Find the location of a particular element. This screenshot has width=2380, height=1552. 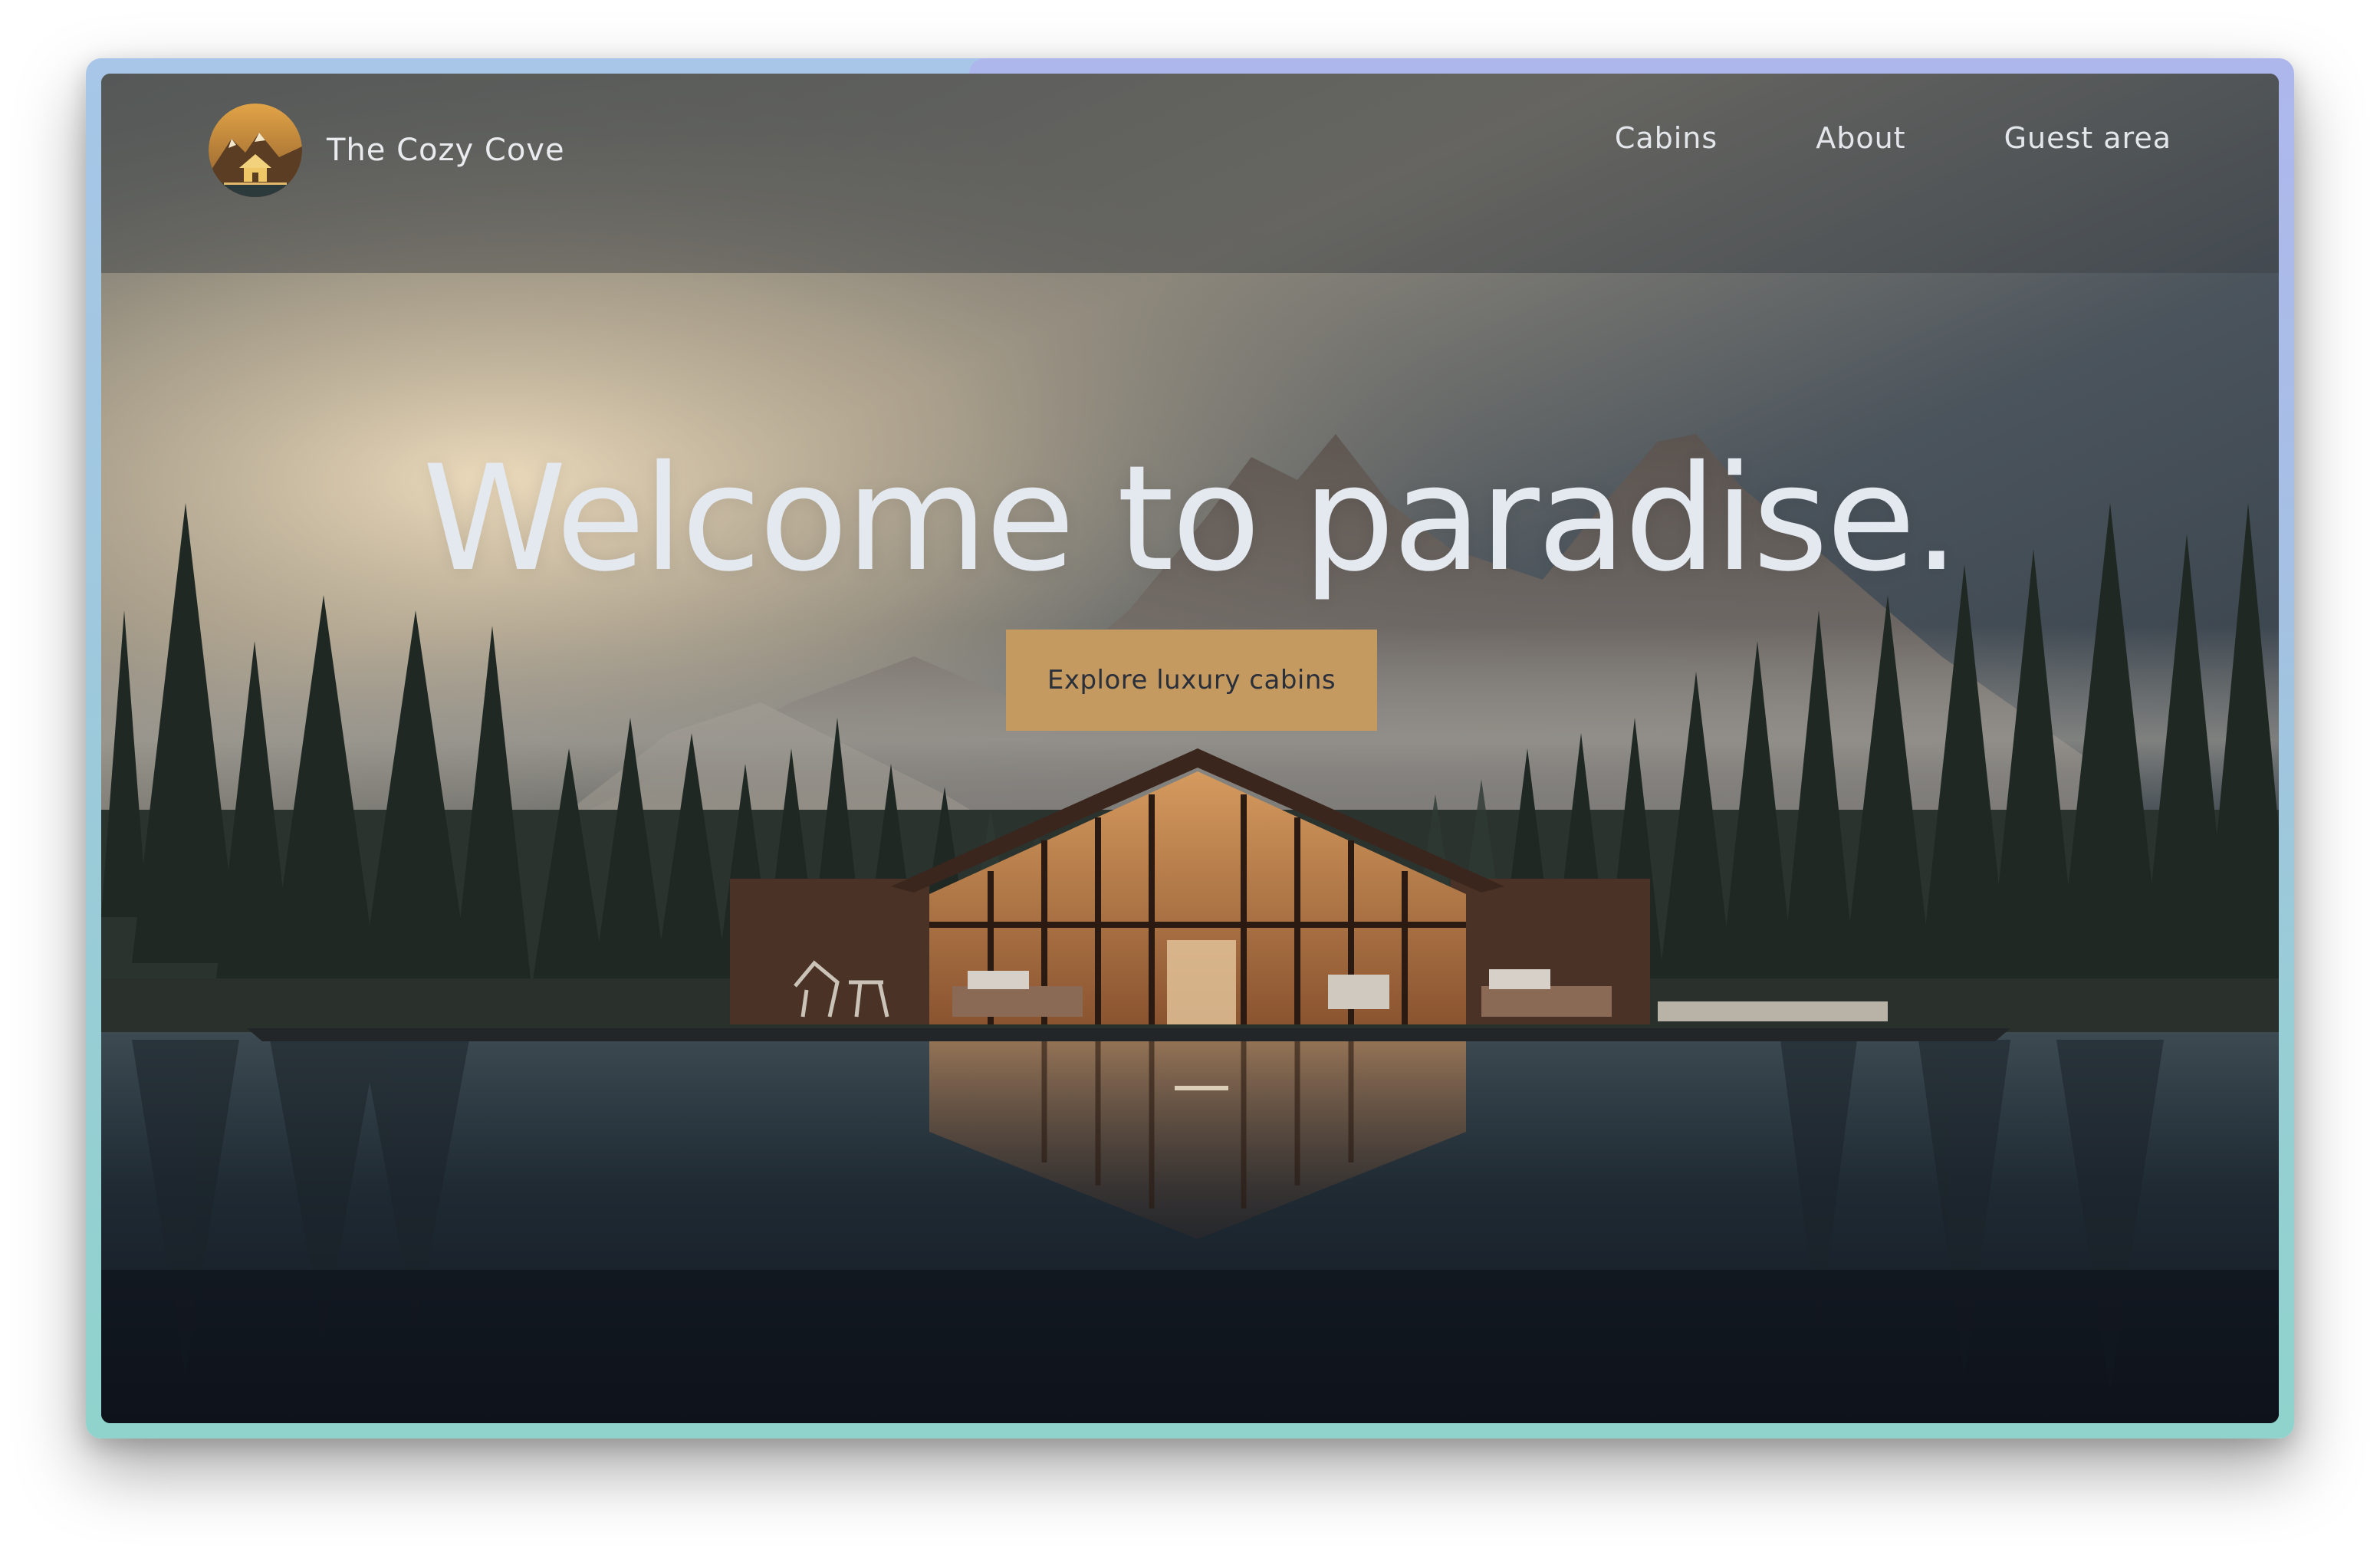

nav-link-about: About is located at coordinates (1860, 138).